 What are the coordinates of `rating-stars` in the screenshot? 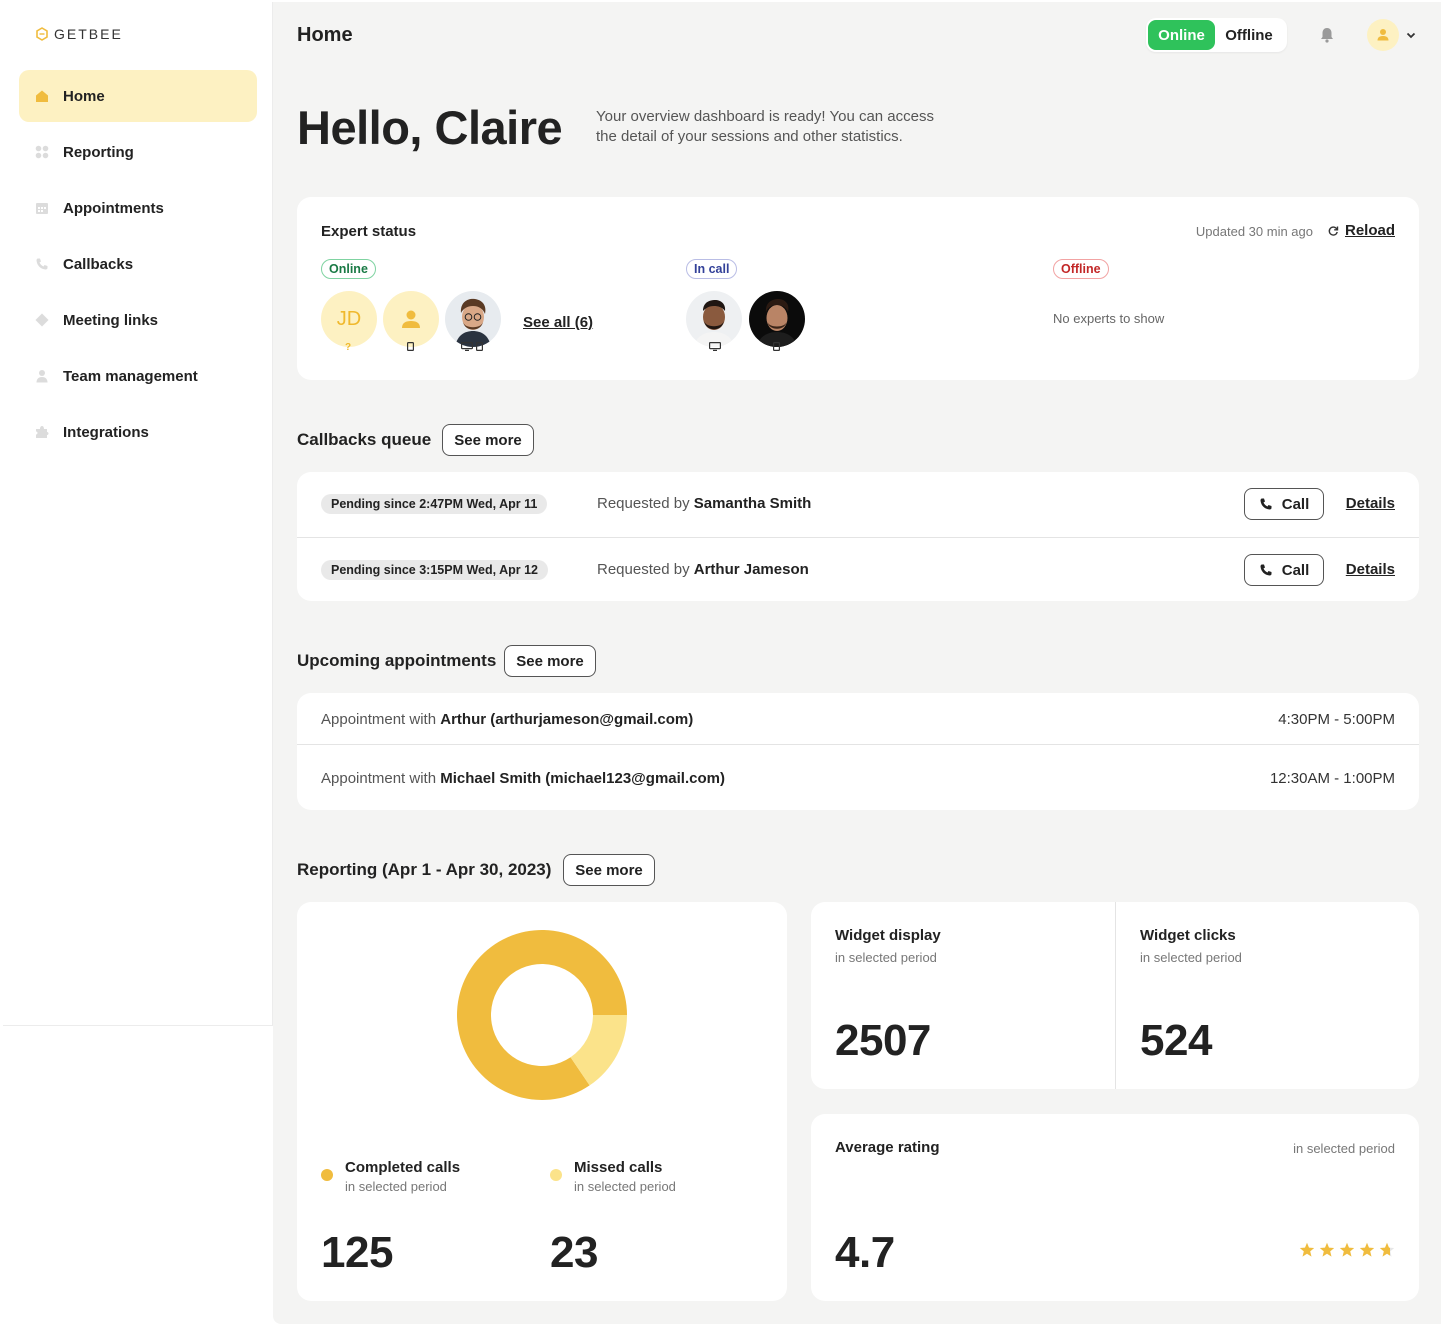 It's located at (1347, 1250).